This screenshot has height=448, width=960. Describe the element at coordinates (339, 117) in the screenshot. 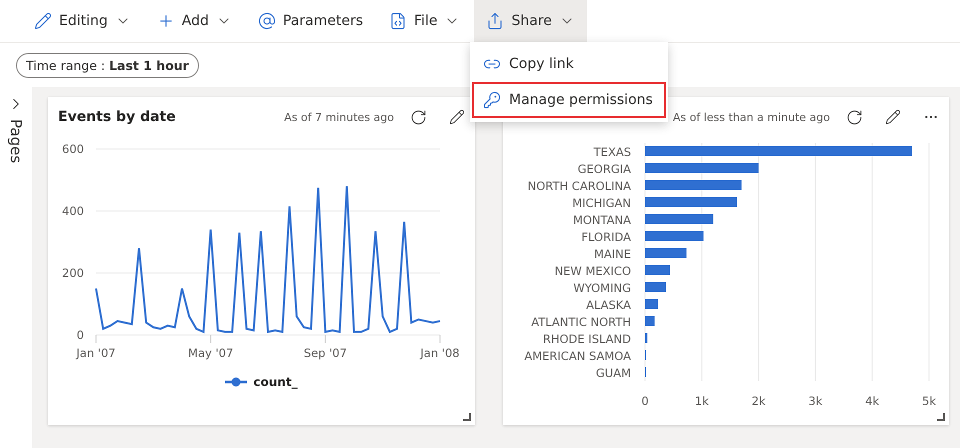

I see `updated-time: As of 7 minutes ago` at that location.